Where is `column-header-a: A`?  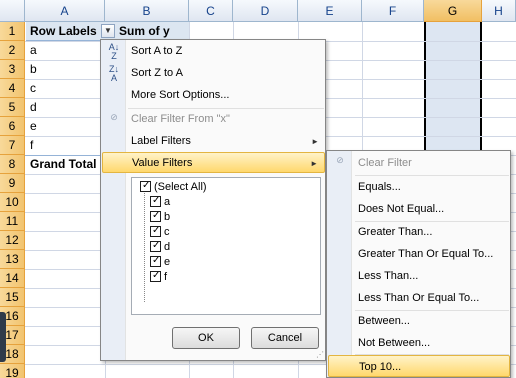 column-header-a: A is located at coordinates (65, 11).